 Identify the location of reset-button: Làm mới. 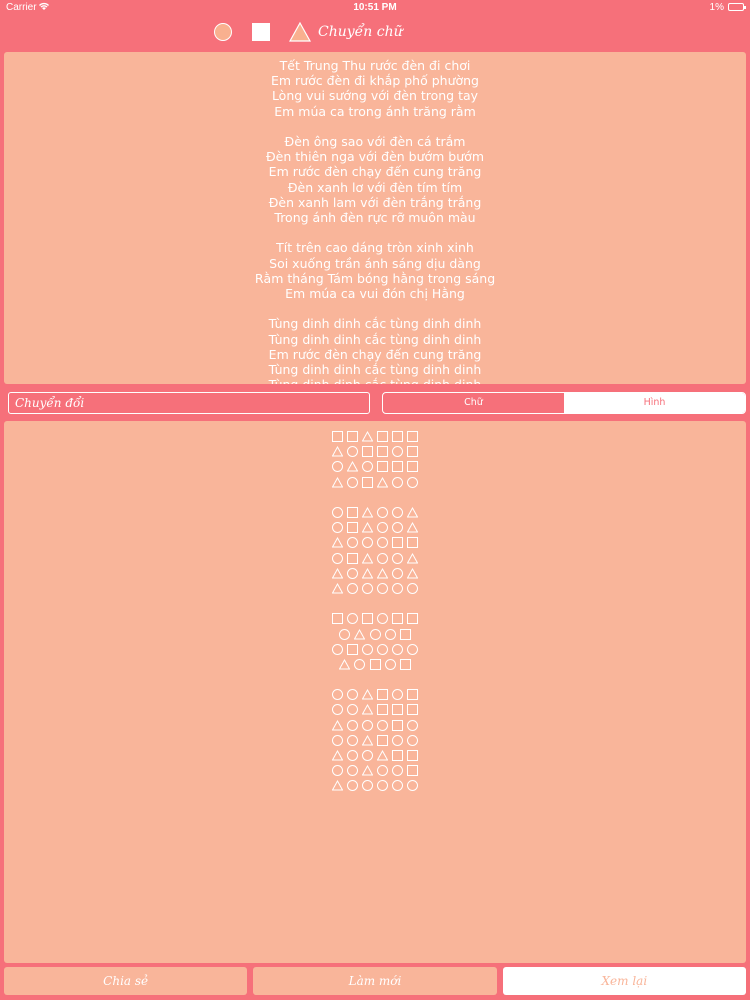
(375, 981).